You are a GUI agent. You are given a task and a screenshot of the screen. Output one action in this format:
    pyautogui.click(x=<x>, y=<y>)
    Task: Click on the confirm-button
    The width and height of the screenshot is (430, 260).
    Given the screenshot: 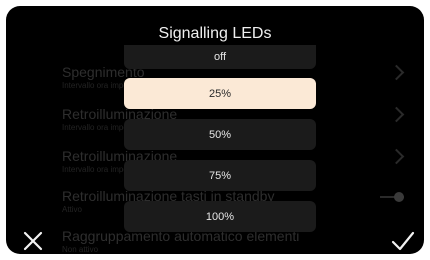 What is the action you would take?
    pyautogui.click(x=403, y=241)
    